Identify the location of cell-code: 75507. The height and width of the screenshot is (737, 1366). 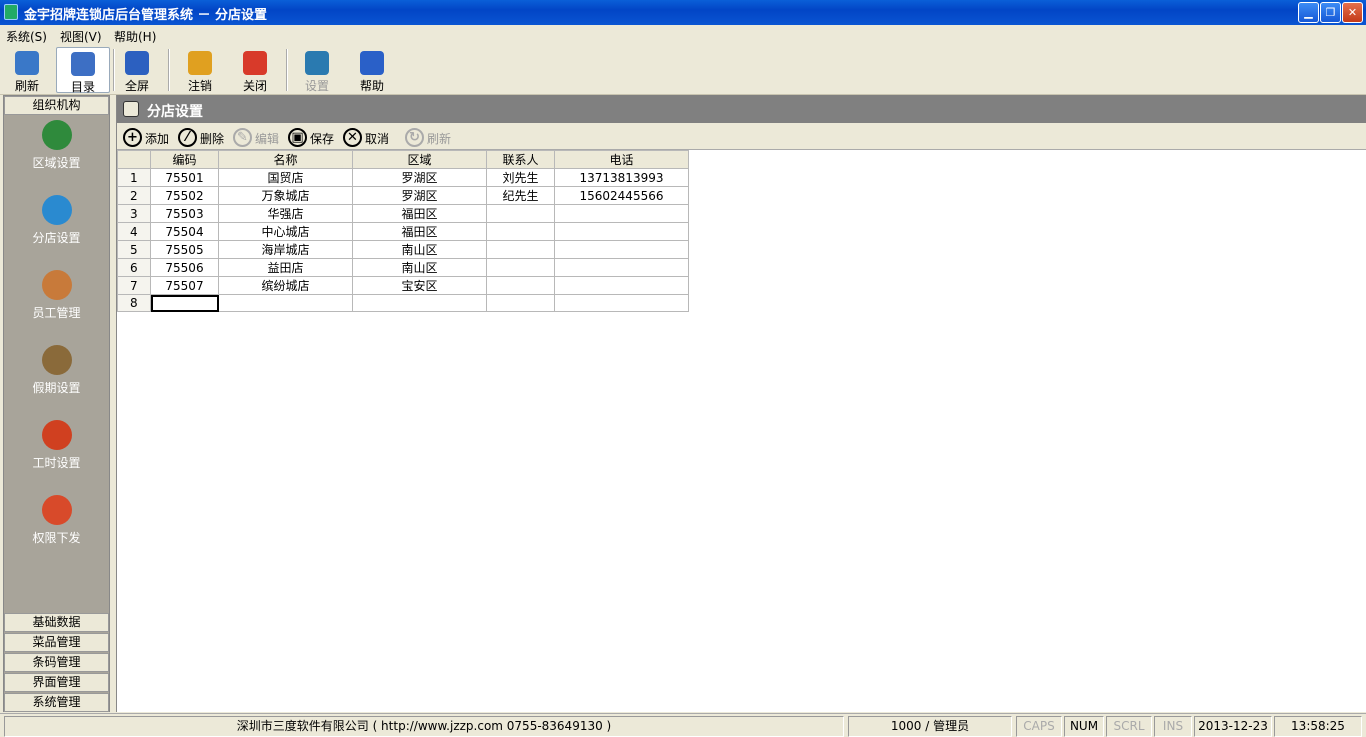
(184, 285).